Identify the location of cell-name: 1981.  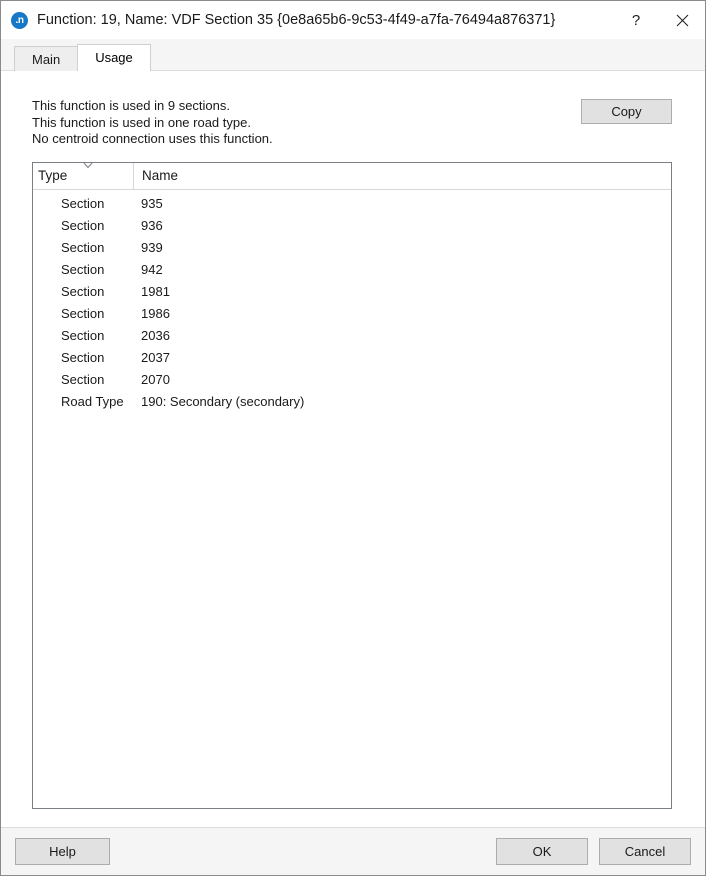
(155, 291).